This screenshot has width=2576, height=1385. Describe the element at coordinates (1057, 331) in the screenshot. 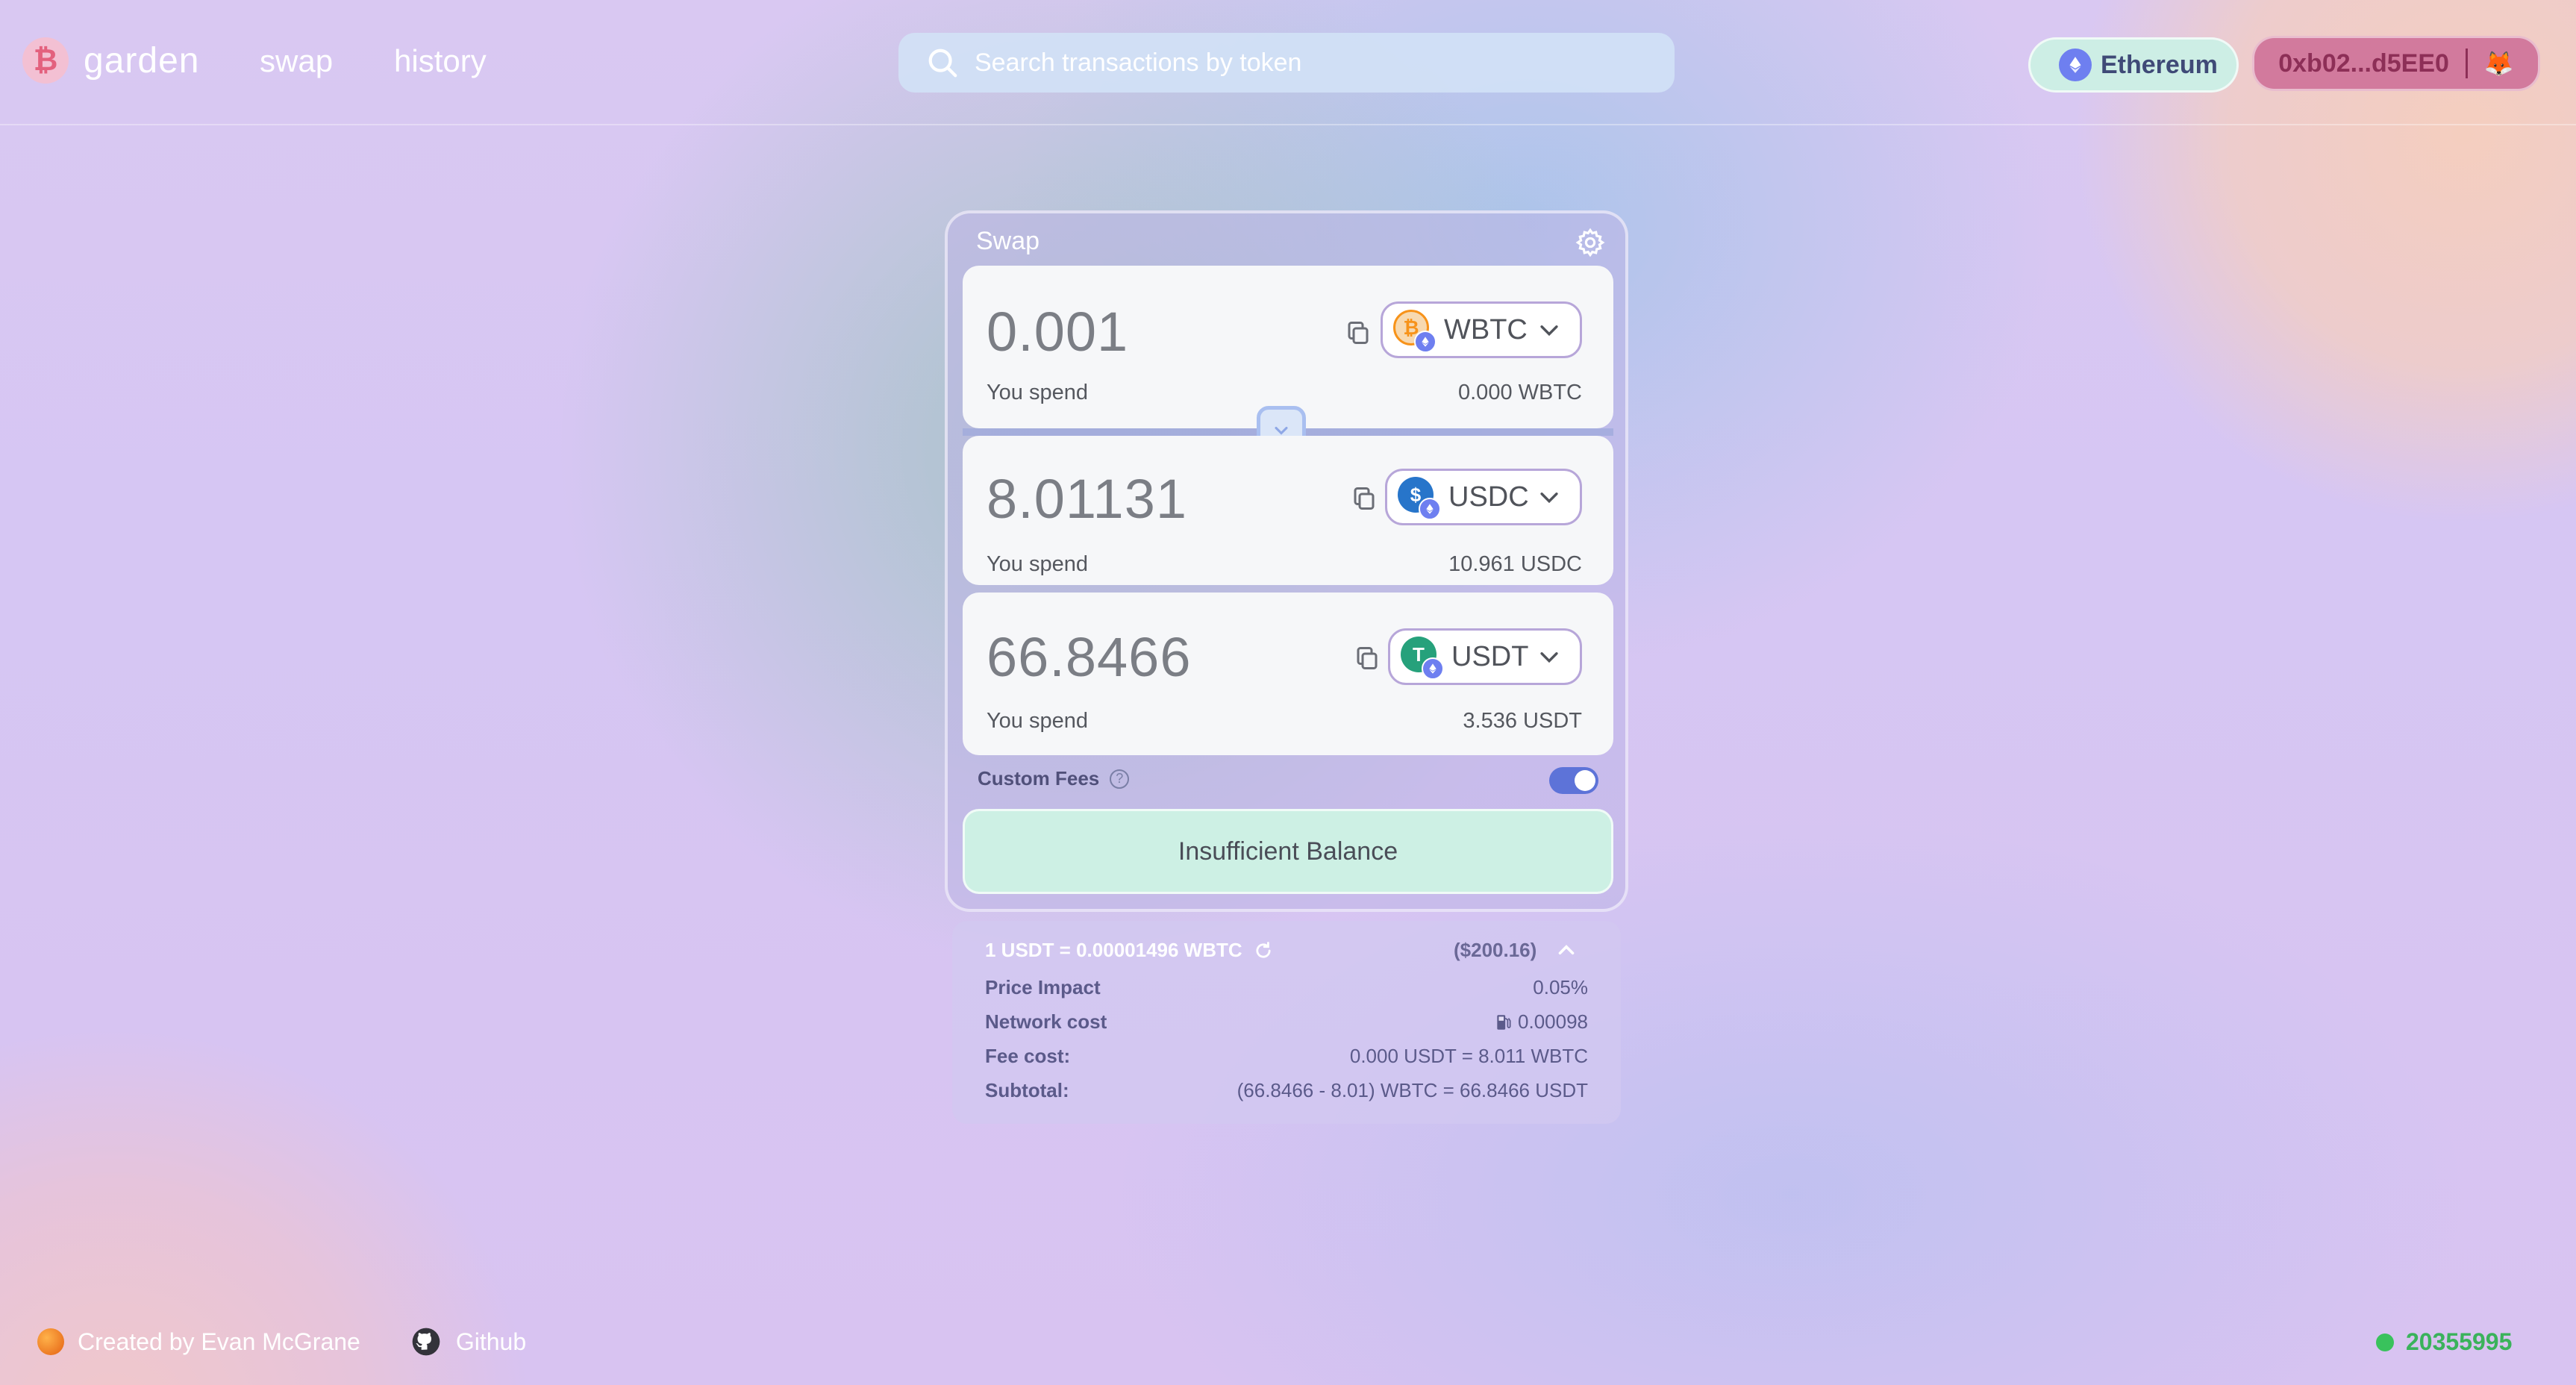

I see `amount-input: 0.001` at that location.